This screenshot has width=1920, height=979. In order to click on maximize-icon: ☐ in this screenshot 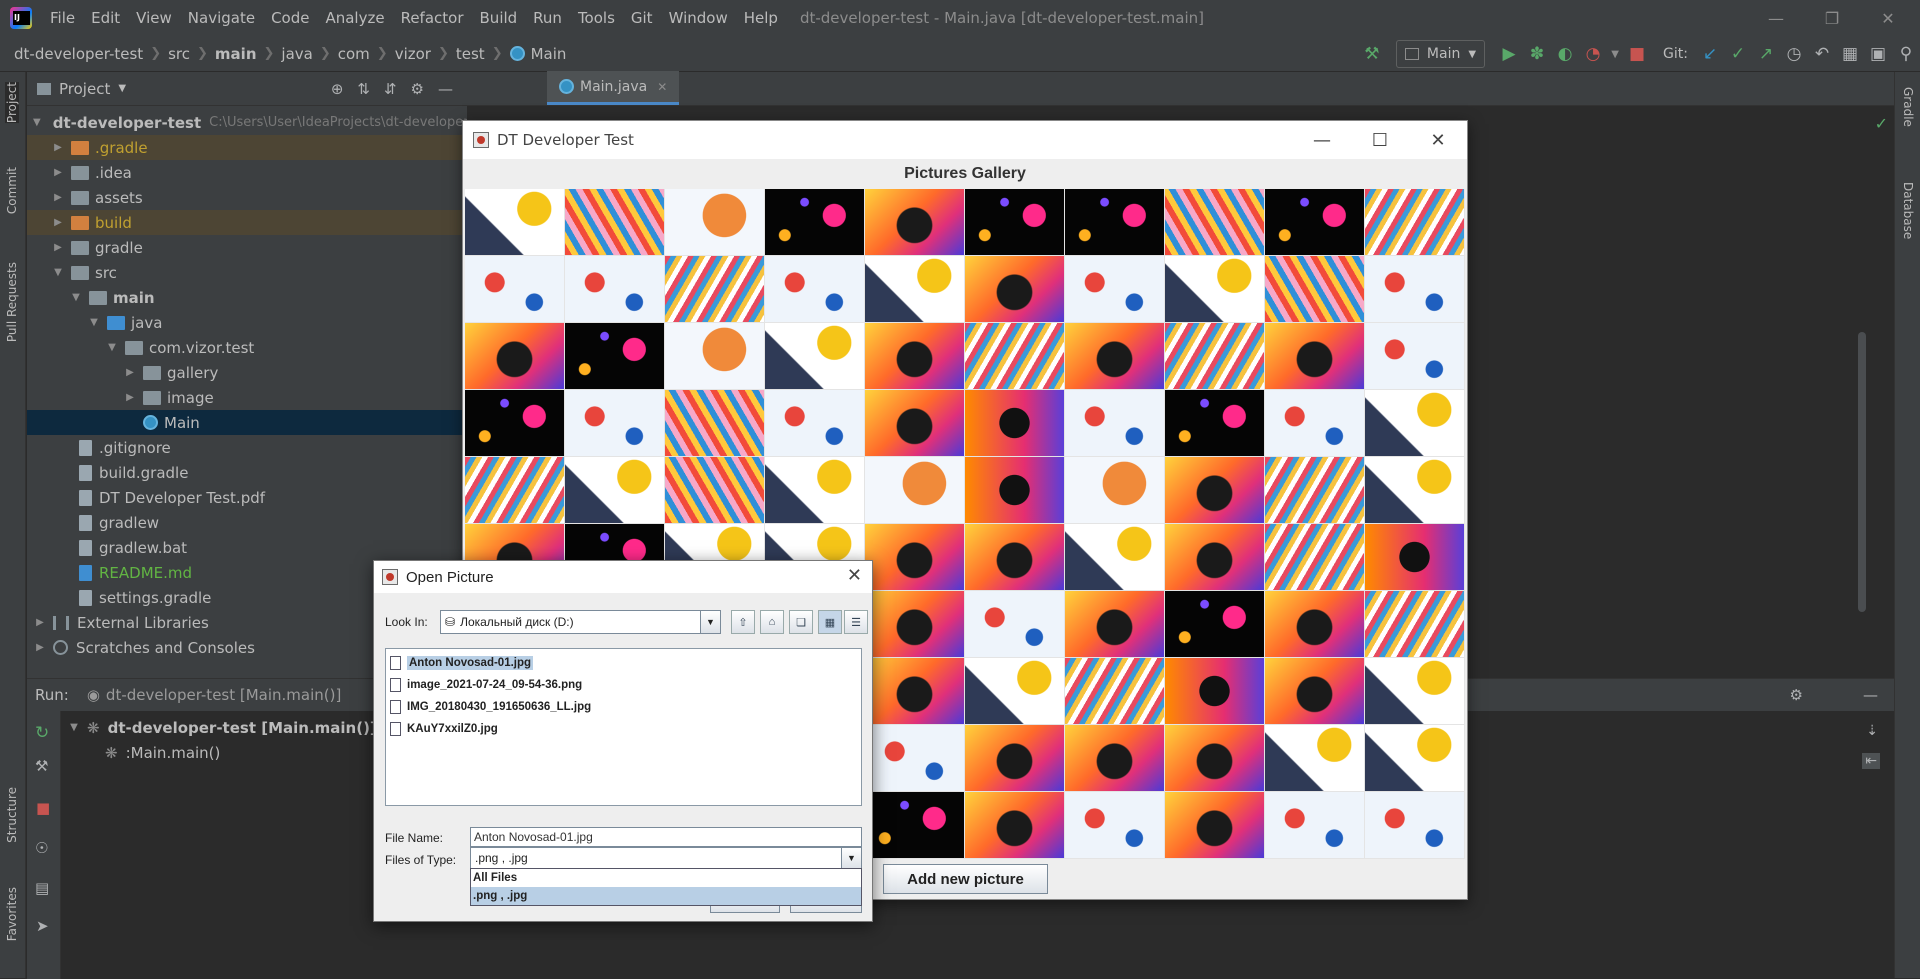, I will do `click(1380, 140)`.